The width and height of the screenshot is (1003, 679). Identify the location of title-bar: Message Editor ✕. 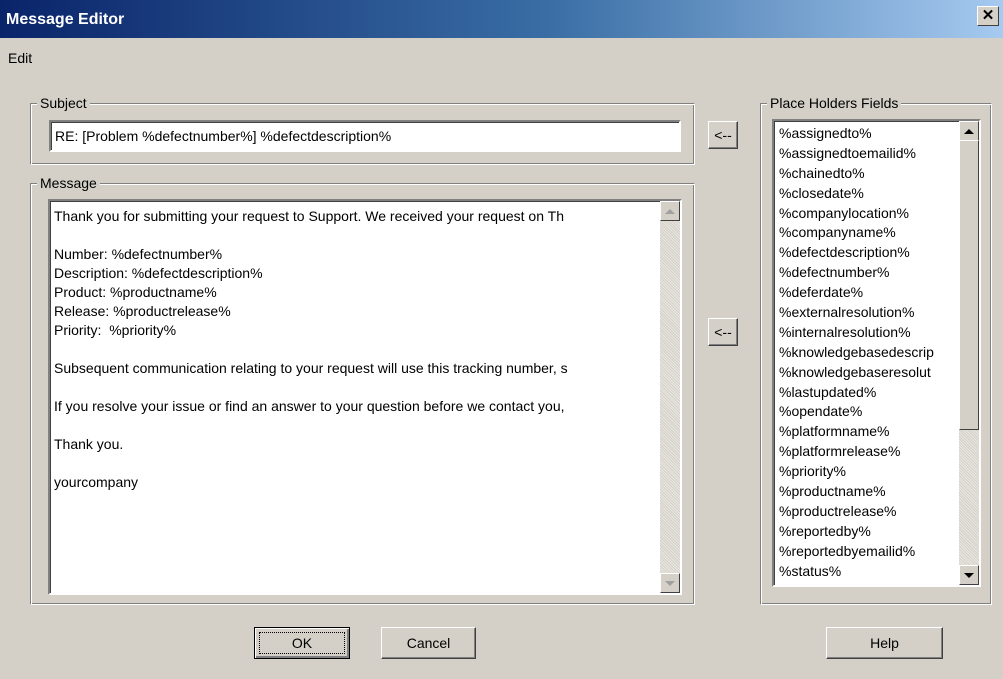
(501, 19).